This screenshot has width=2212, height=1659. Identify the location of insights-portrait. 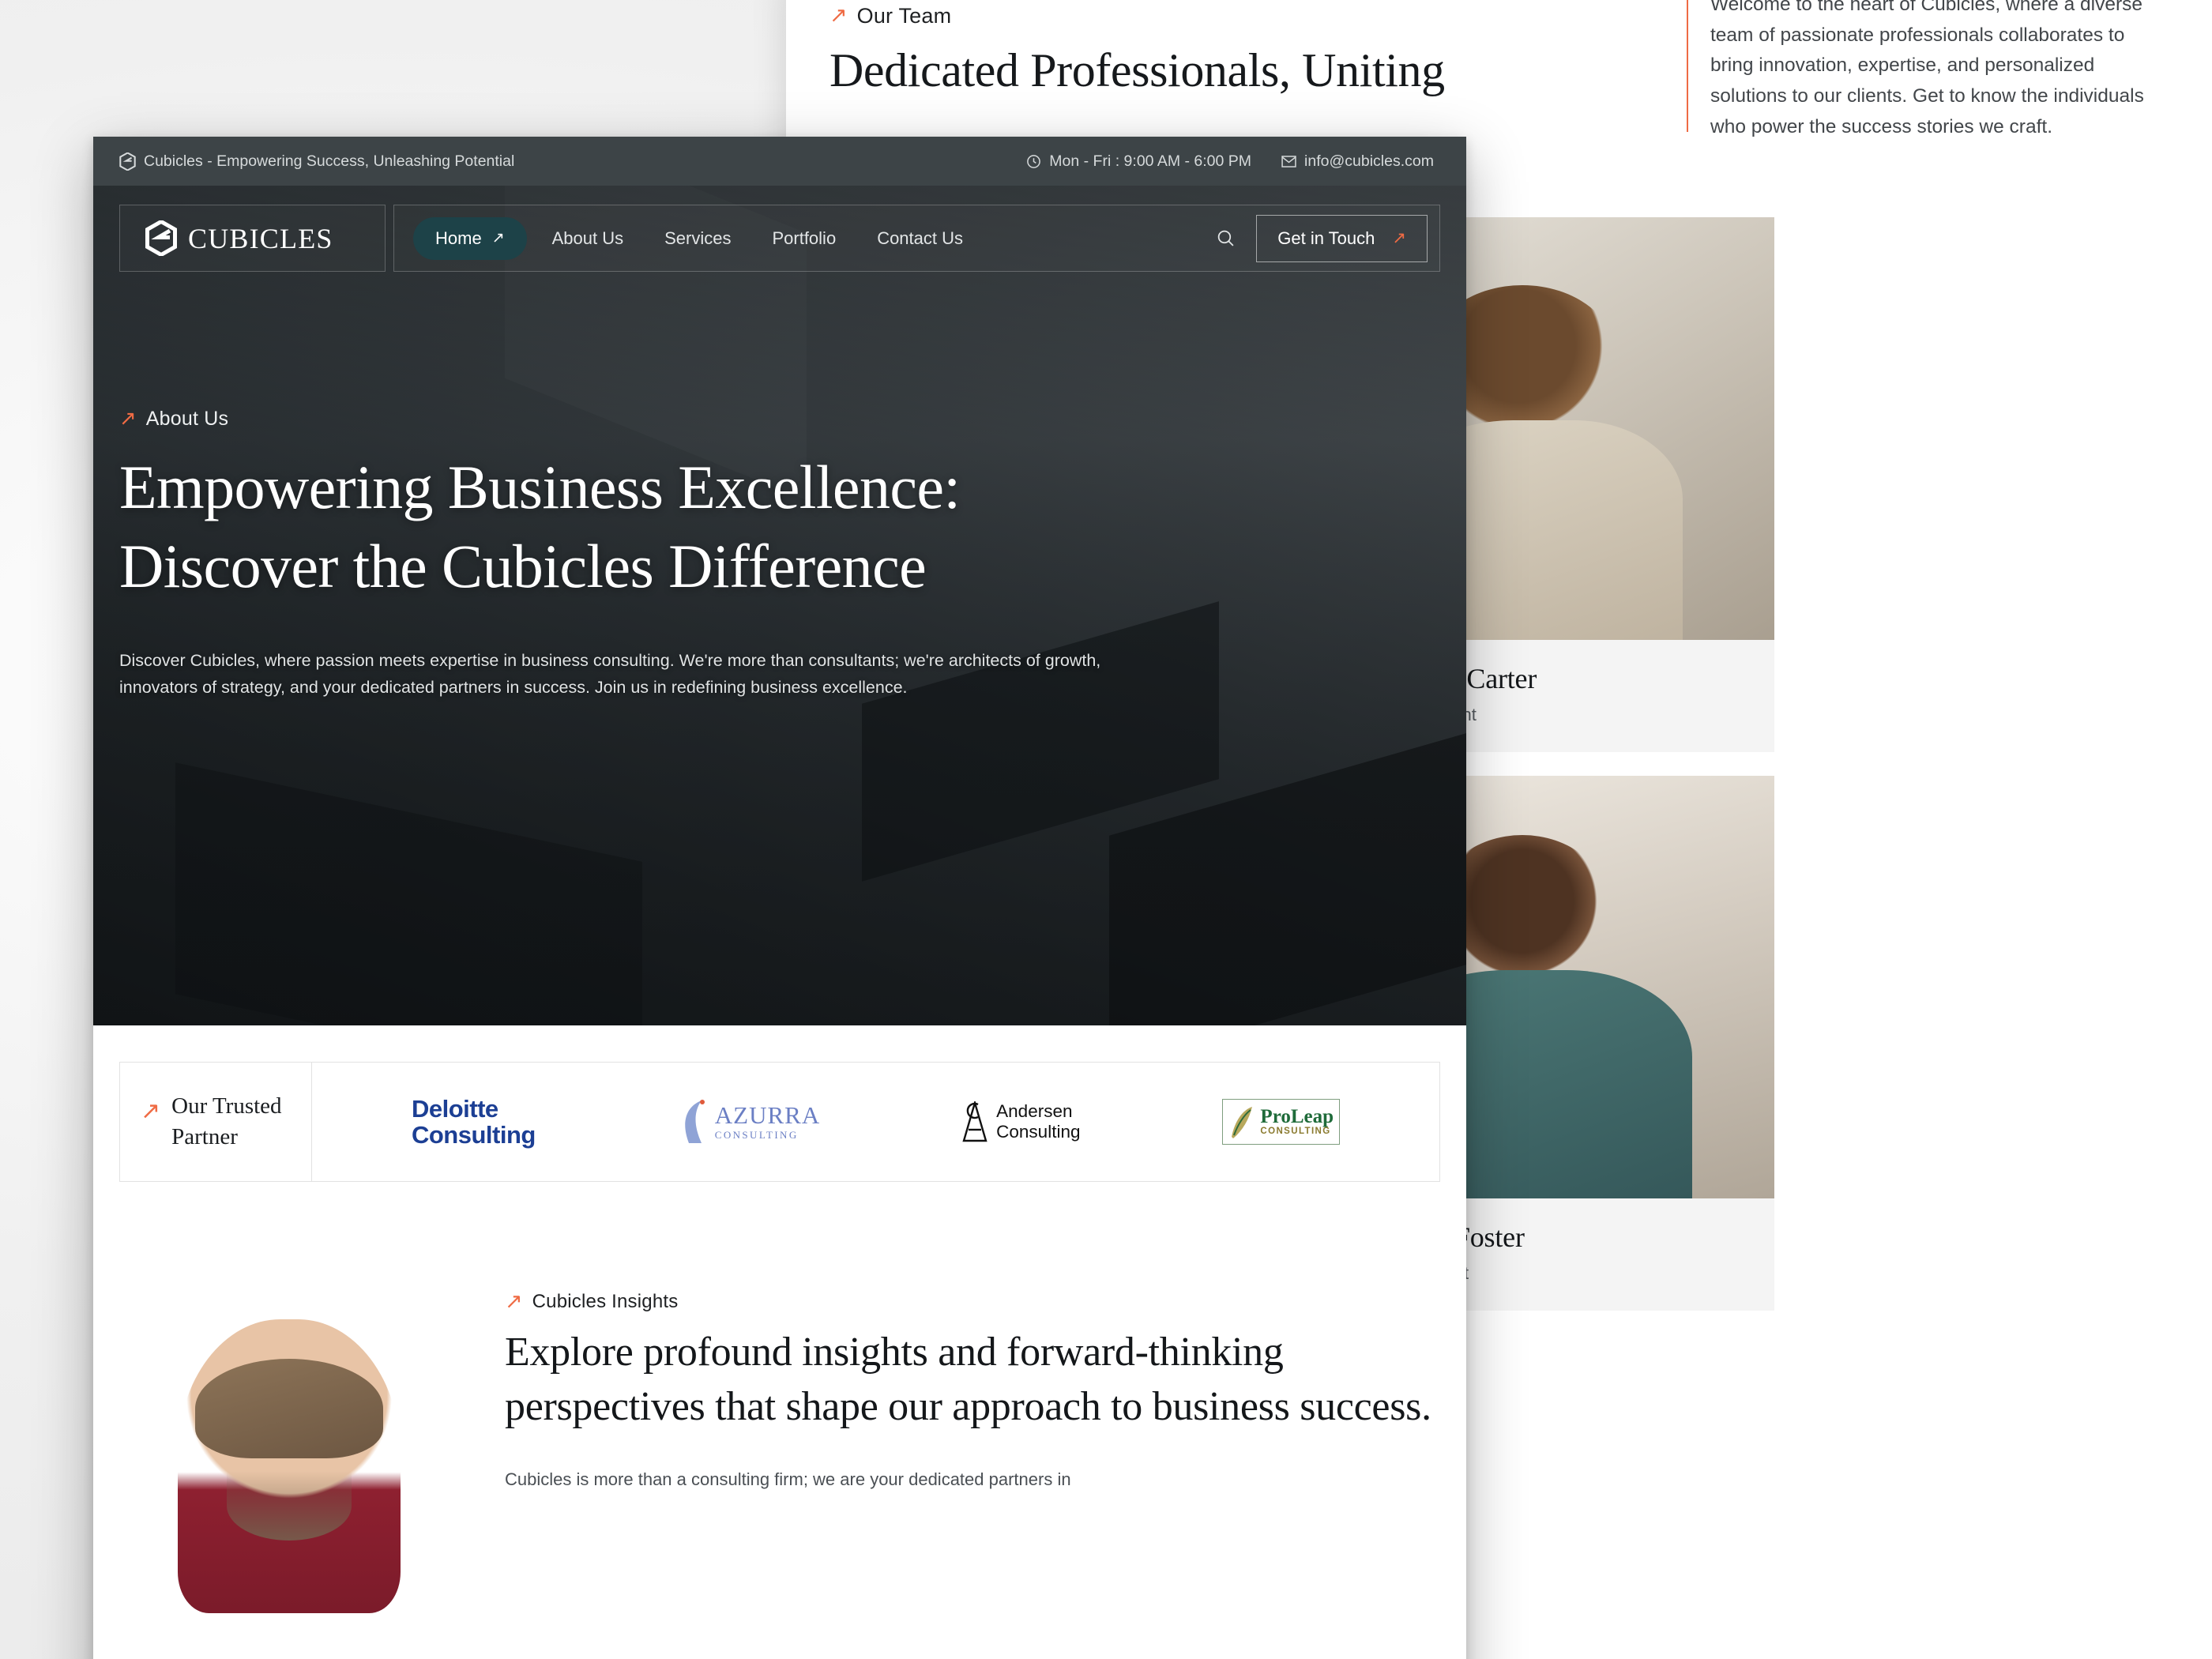
(289, 1447).